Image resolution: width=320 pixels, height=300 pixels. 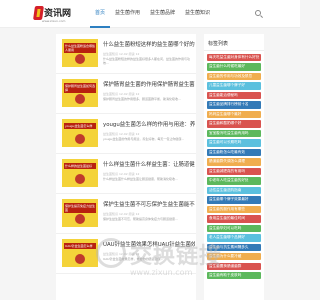 I want to click on thumbnail-caption: yougu益生菌怎么样, so click(x=80, y=126).